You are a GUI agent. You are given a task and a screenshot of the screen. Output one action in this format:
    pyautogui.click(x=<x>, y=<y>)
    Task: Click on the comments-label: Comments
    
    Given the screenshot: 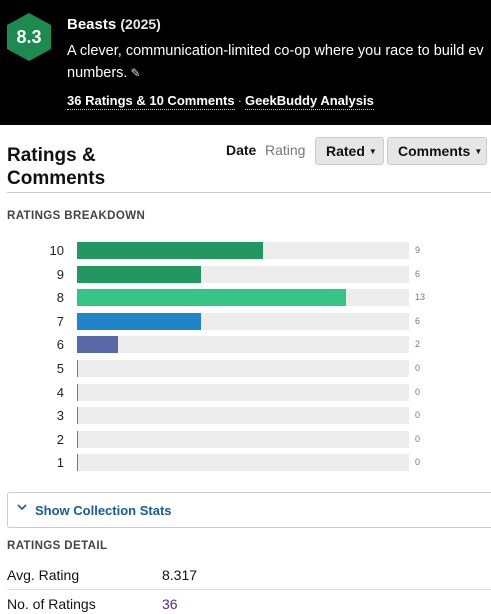 What is the action you would take?
    pyautogui.click(x=434, y=151)
    